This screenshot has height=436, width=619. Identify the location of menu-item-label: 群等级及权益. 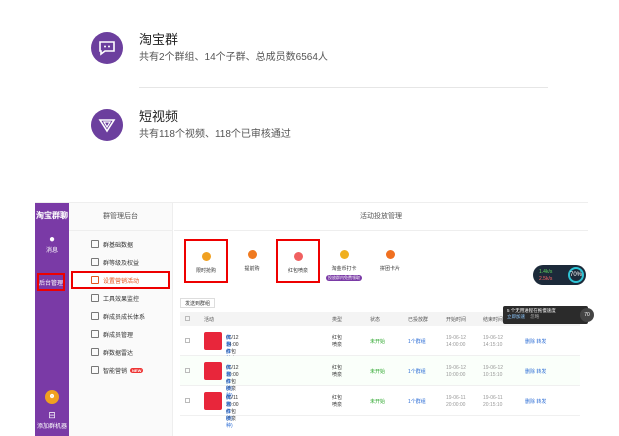
(121, 263).